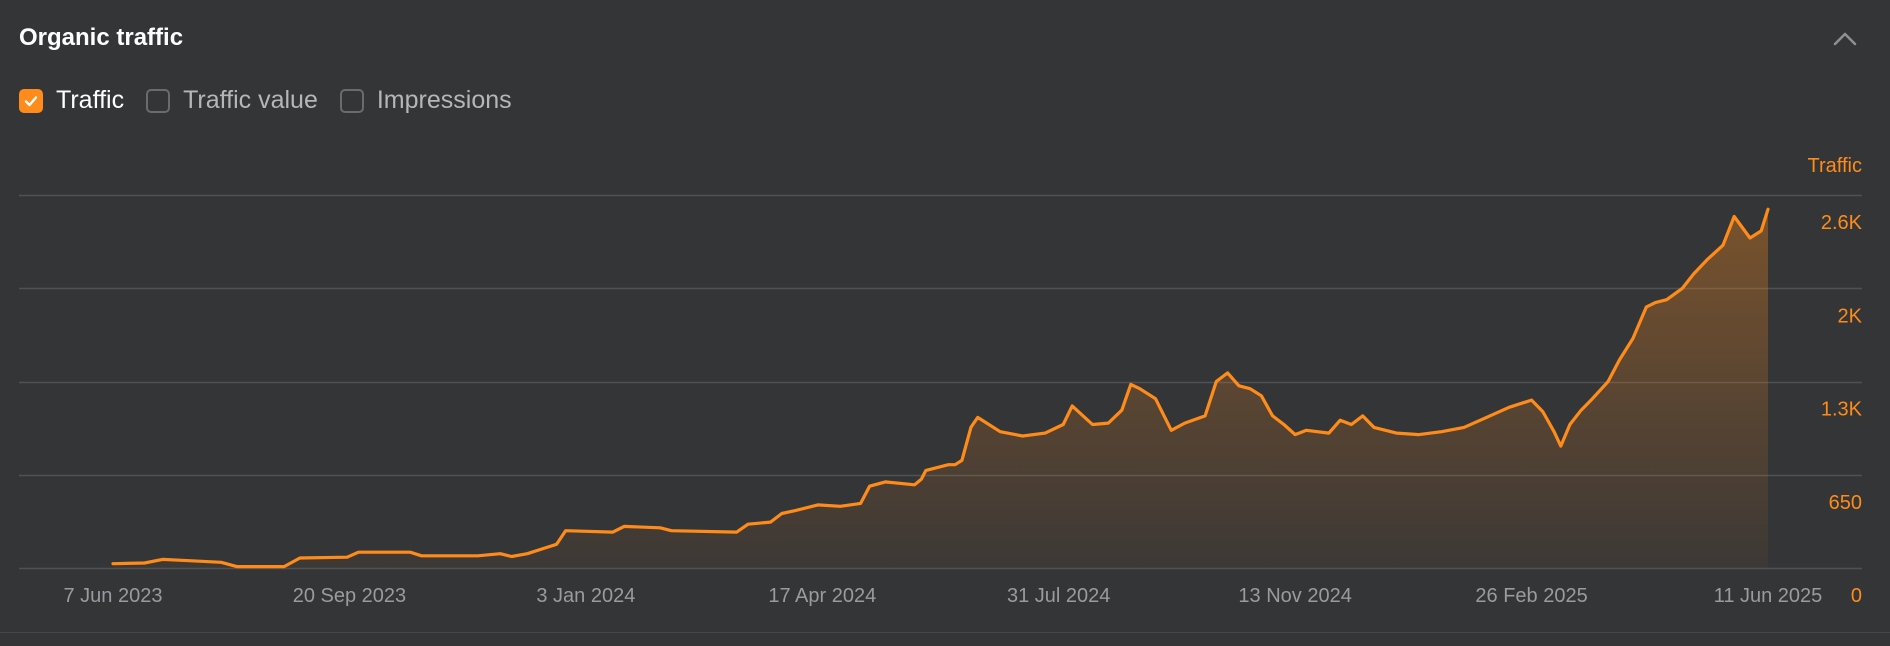 The height and width of the screenshot is (646, 1890). I want to click on y-tick-label: 0, so click(1856, 596).